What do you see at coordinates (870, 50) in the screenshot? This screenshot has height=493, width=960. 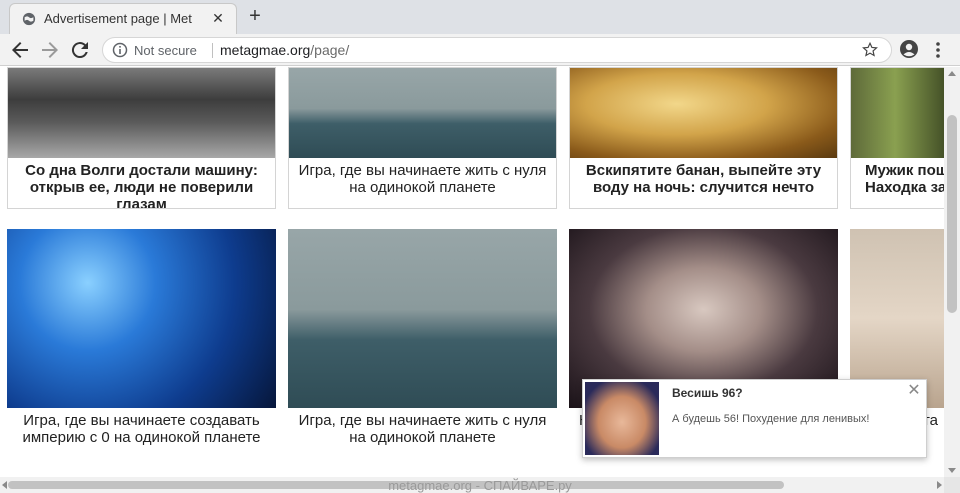 I see `bookmark-star-icon` at bounding box center [870, 50].